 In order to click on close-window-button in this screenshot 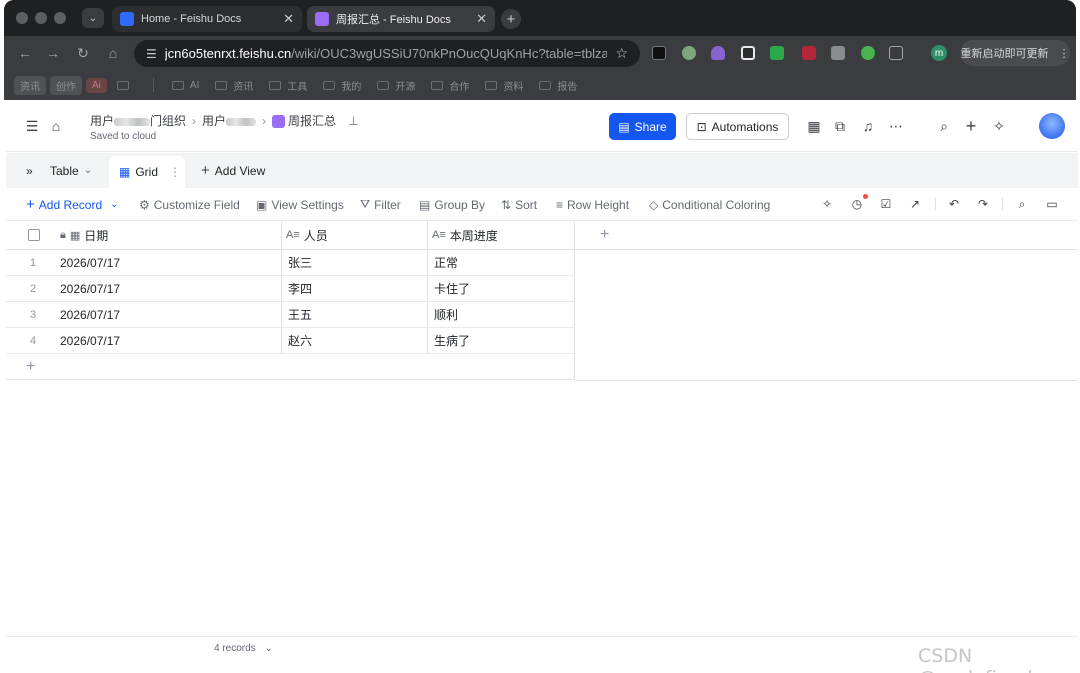, I will do `click(22, 18)`.